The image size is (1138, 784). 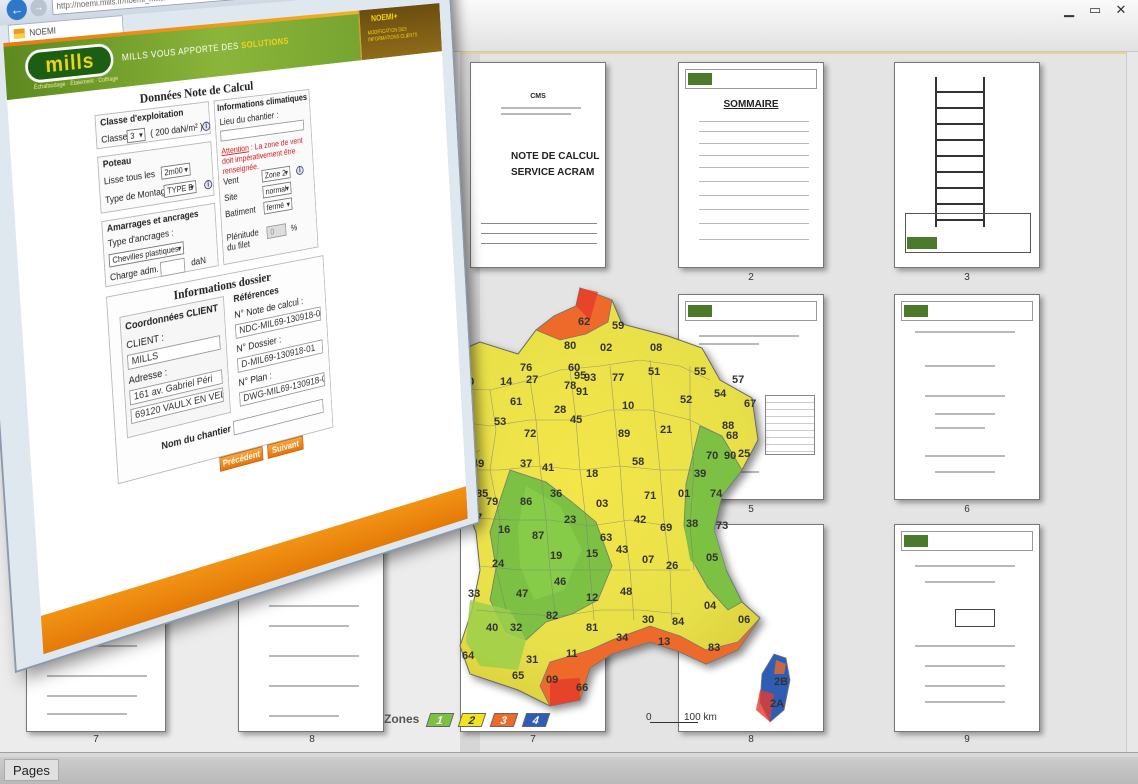 What do you see at coordinates (640, 520) in the screenshot?
I see `department-label: 42` at bounding box center [640, 520].